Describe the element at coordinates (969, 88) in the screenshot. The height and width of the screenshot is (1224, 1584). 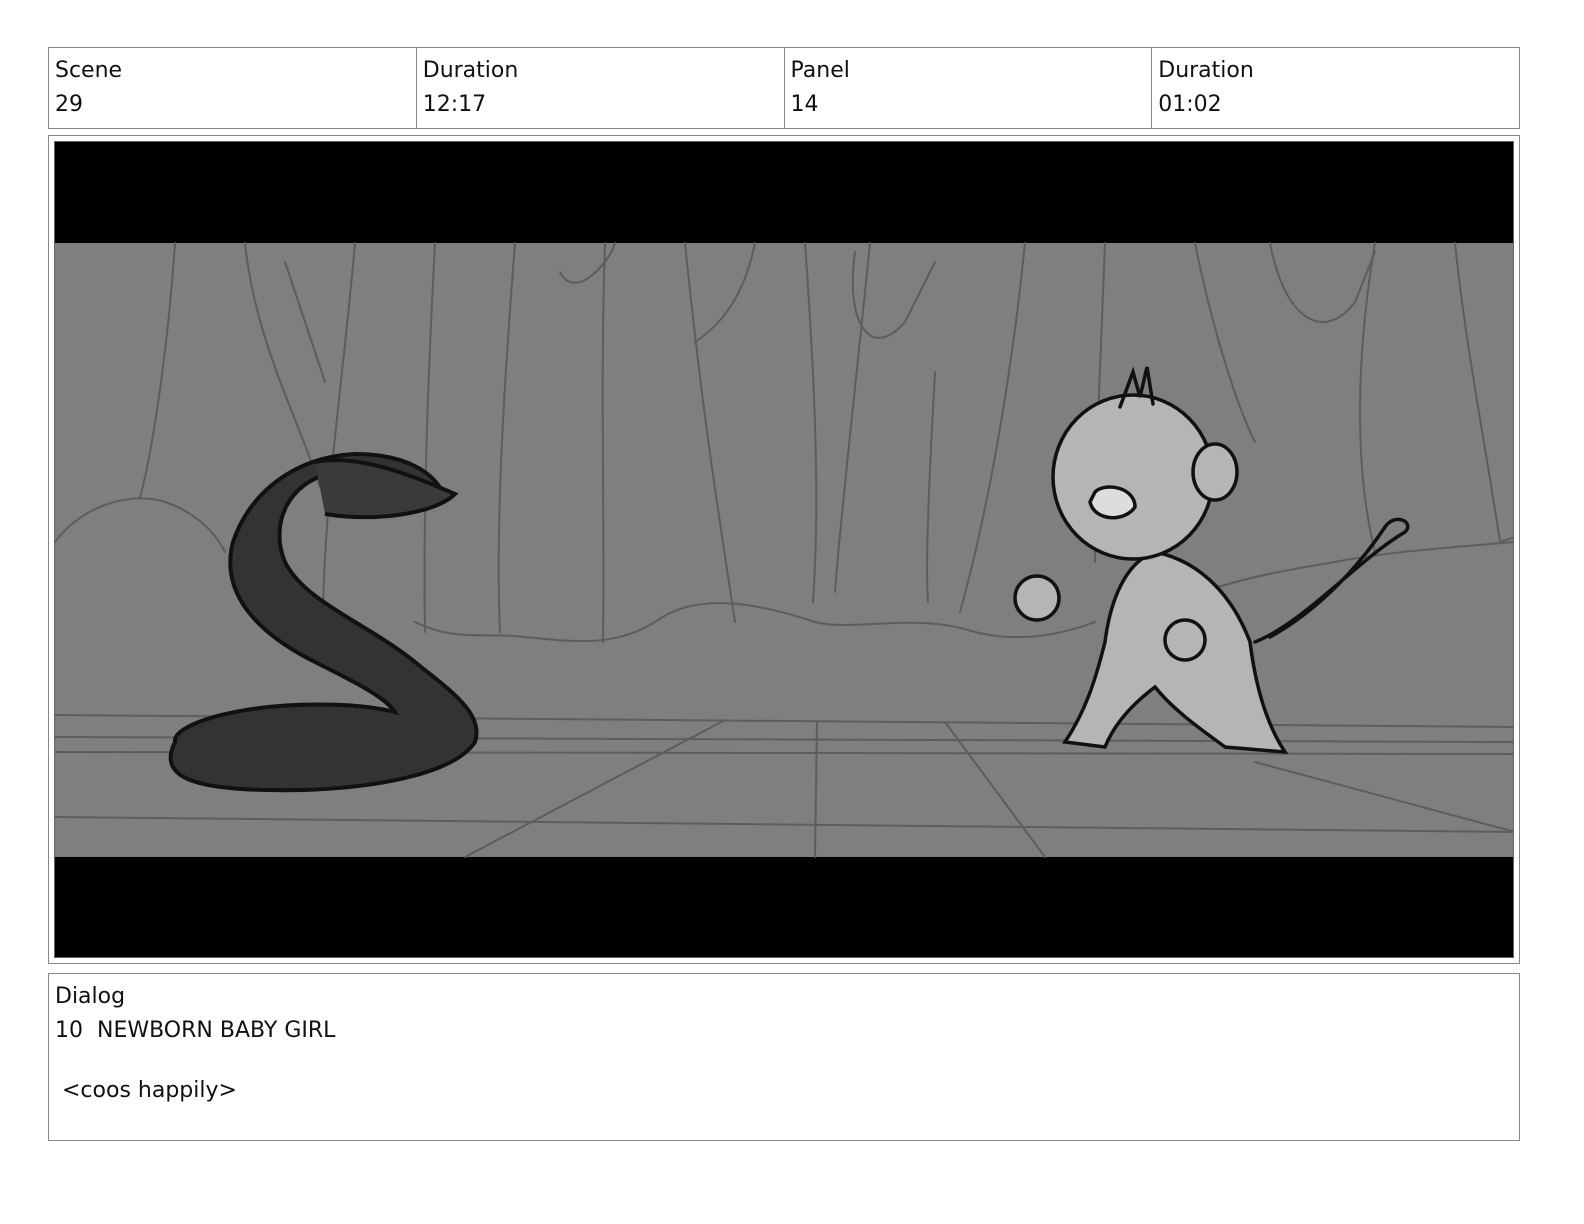
I see `panel-cell: Panel 14` at that location.